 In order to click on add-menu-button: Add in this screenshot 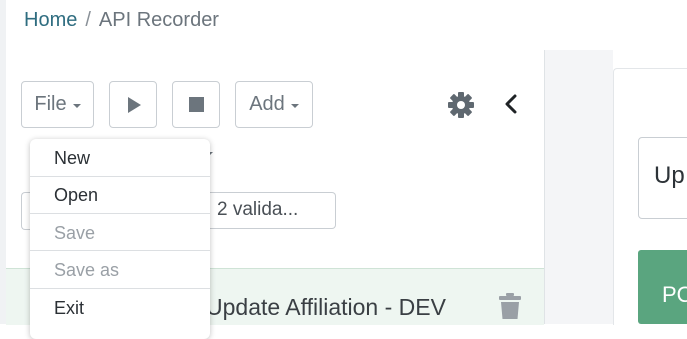, I will do `click(274, 104)`.